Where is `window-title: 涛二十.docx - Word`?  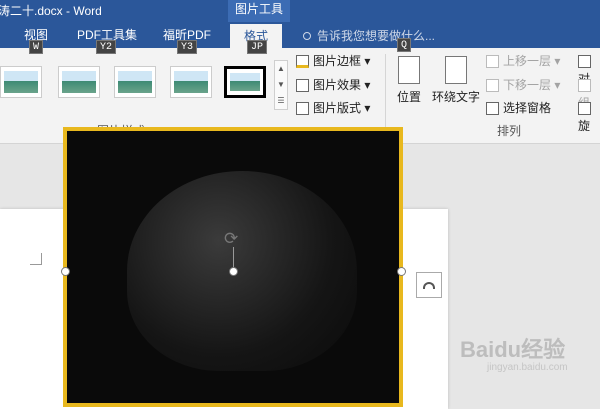 window-title: 涛二十.docx - Word is located at coordinates (51, 11).